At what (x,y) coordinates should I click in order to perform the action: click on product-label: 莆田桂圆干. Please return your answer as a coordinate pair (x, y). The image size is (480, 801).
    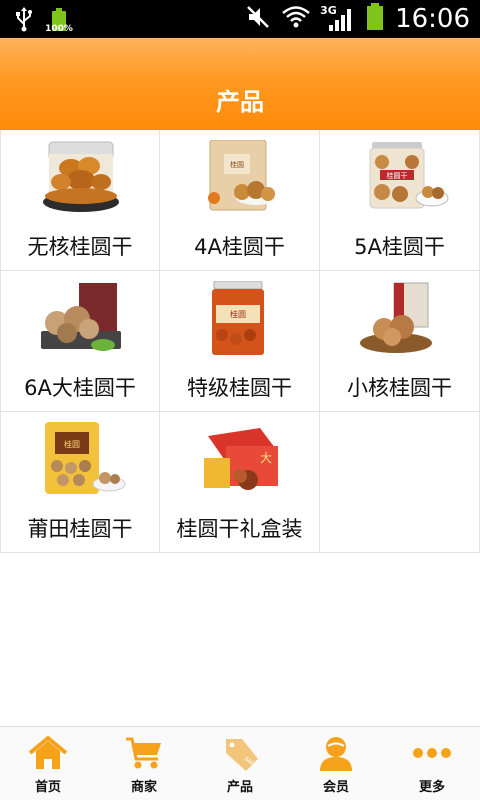
    Looking at the image, I should click on (80, 529).